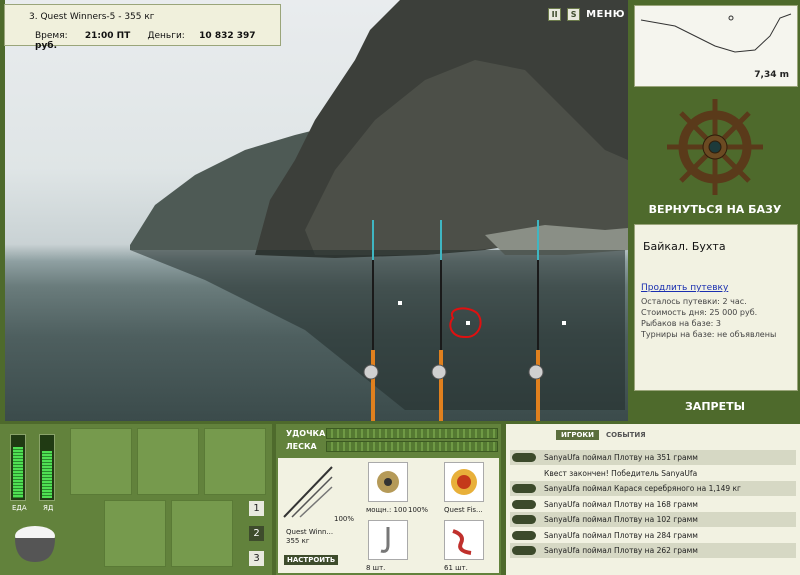 The width and height of the screenshot is (800, 575). What do you see at coordinates (386, 510) in the screenshot?
I see `reel-power: мощн.: 100` at bounding box center [386, 510].